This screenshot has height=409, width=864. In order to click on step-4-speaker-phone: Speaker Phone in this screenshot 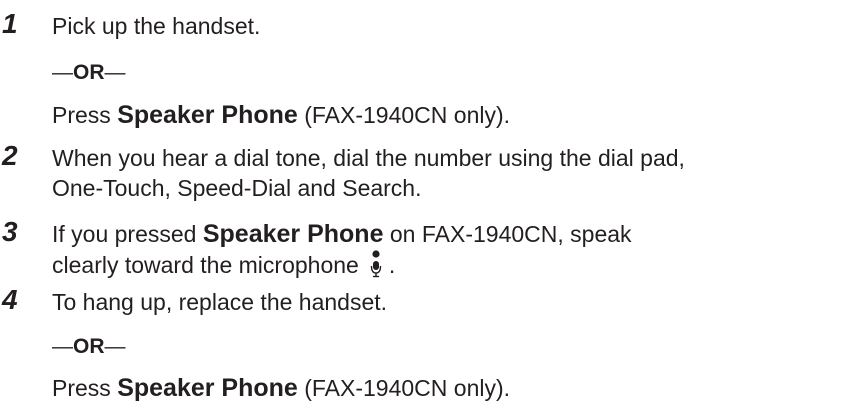, I will do `click(207, 388)`.